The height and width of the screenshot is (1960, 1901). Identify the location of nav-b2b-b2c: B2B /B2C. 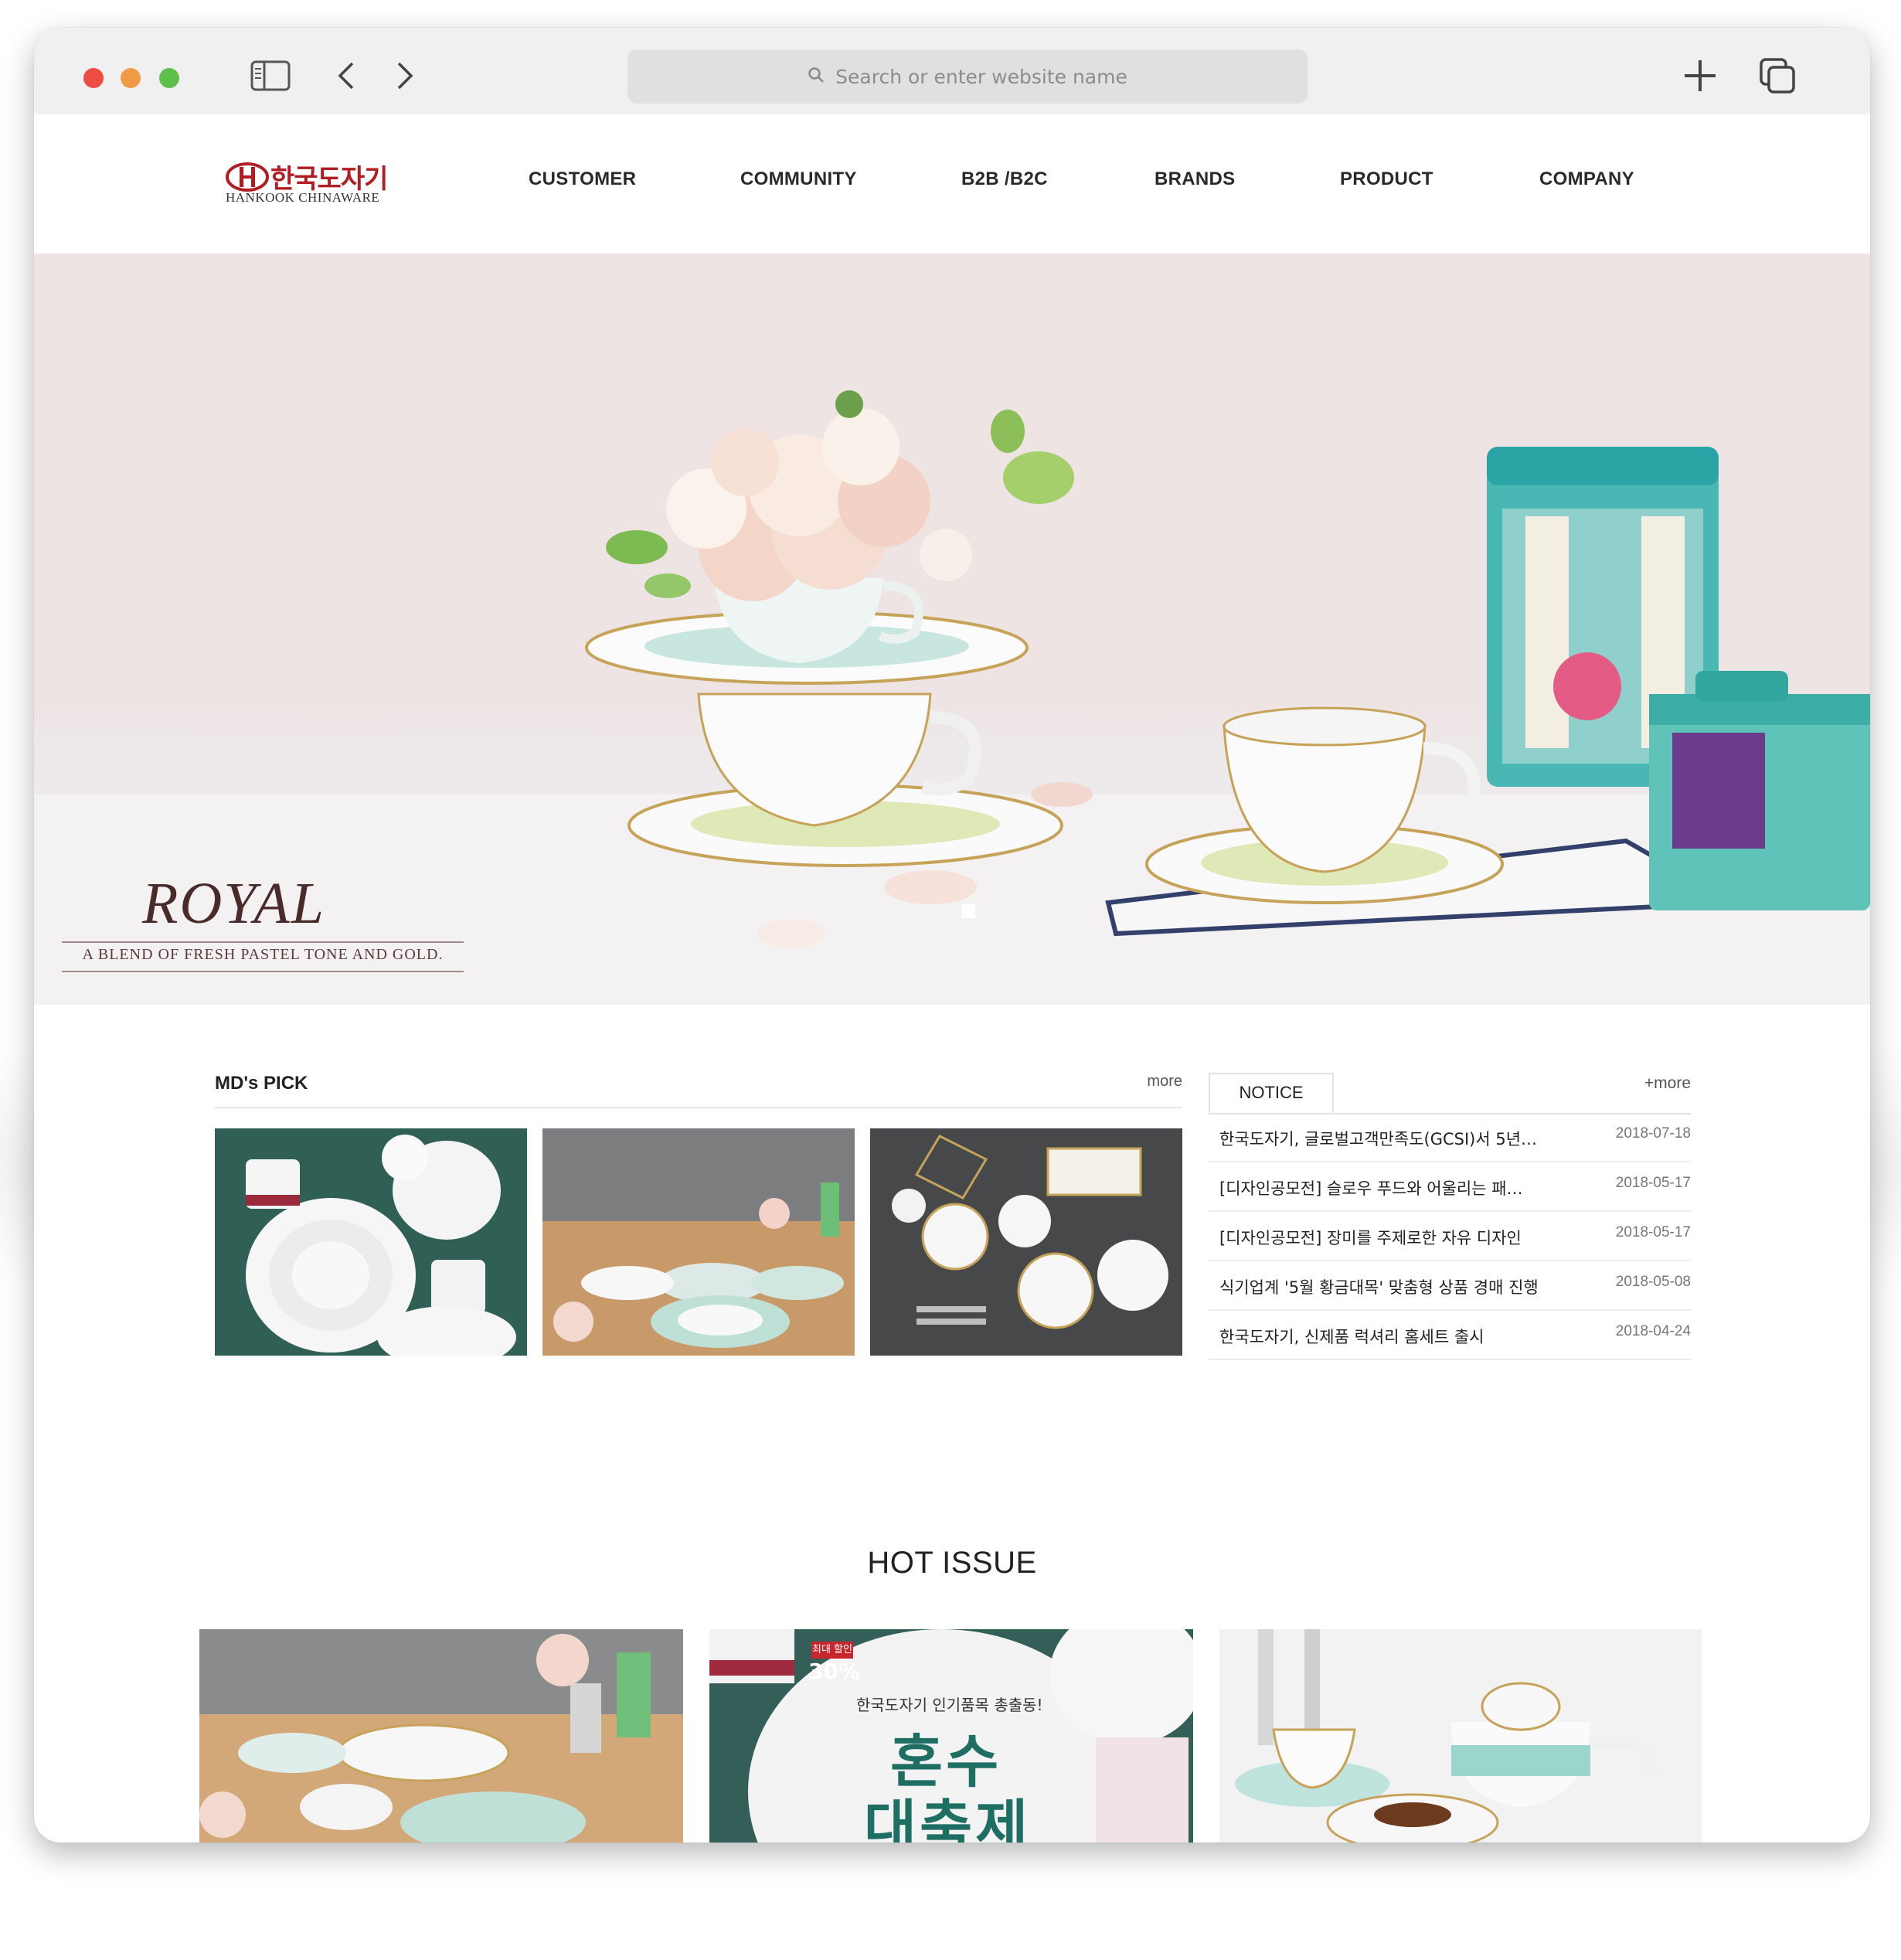
(1004, 179).